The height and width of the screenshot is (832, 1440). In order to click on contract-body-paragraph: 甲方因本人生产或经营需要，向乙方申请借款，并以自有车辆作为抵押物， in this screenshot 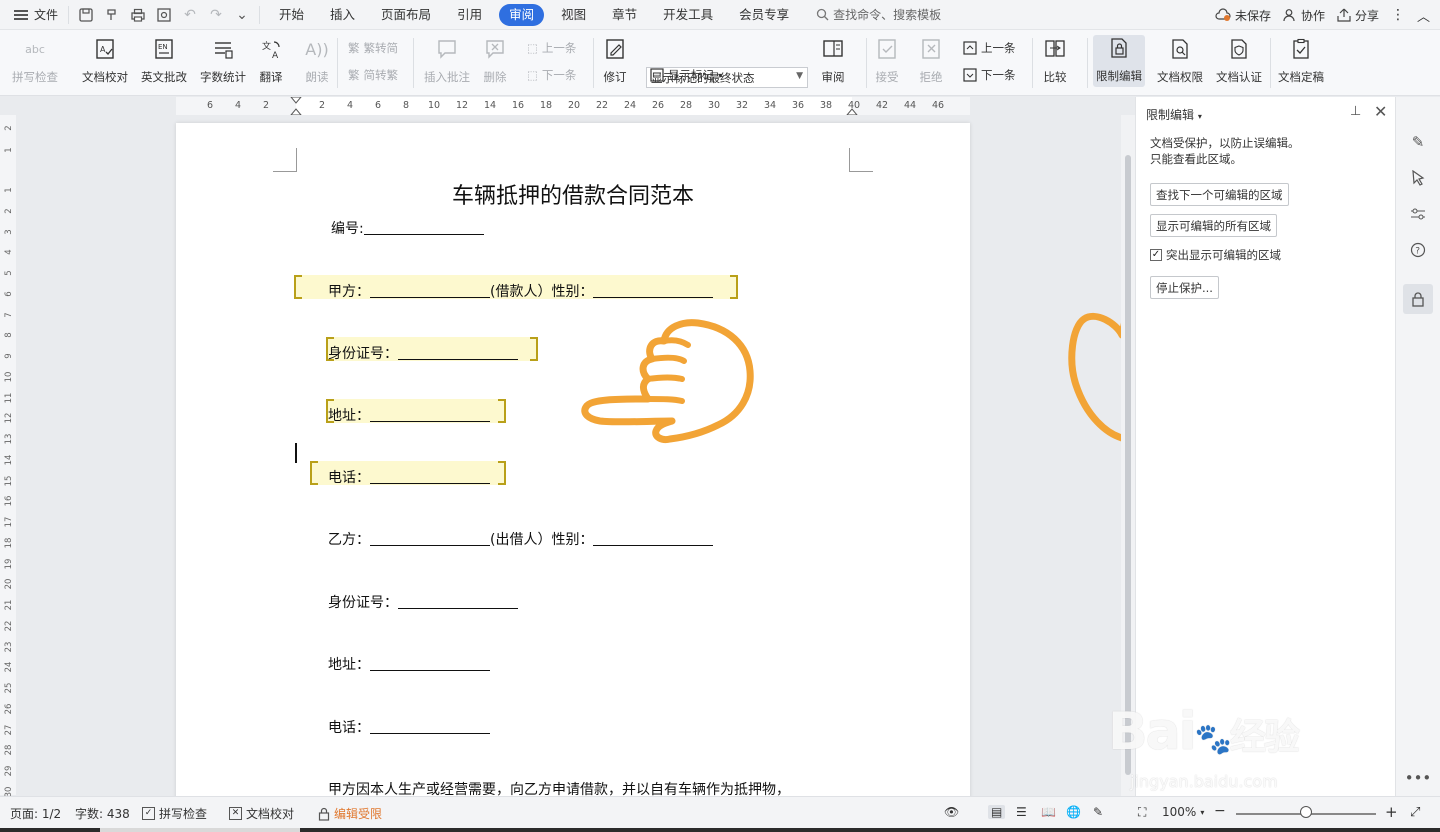, I will do `click(559, 787)`.